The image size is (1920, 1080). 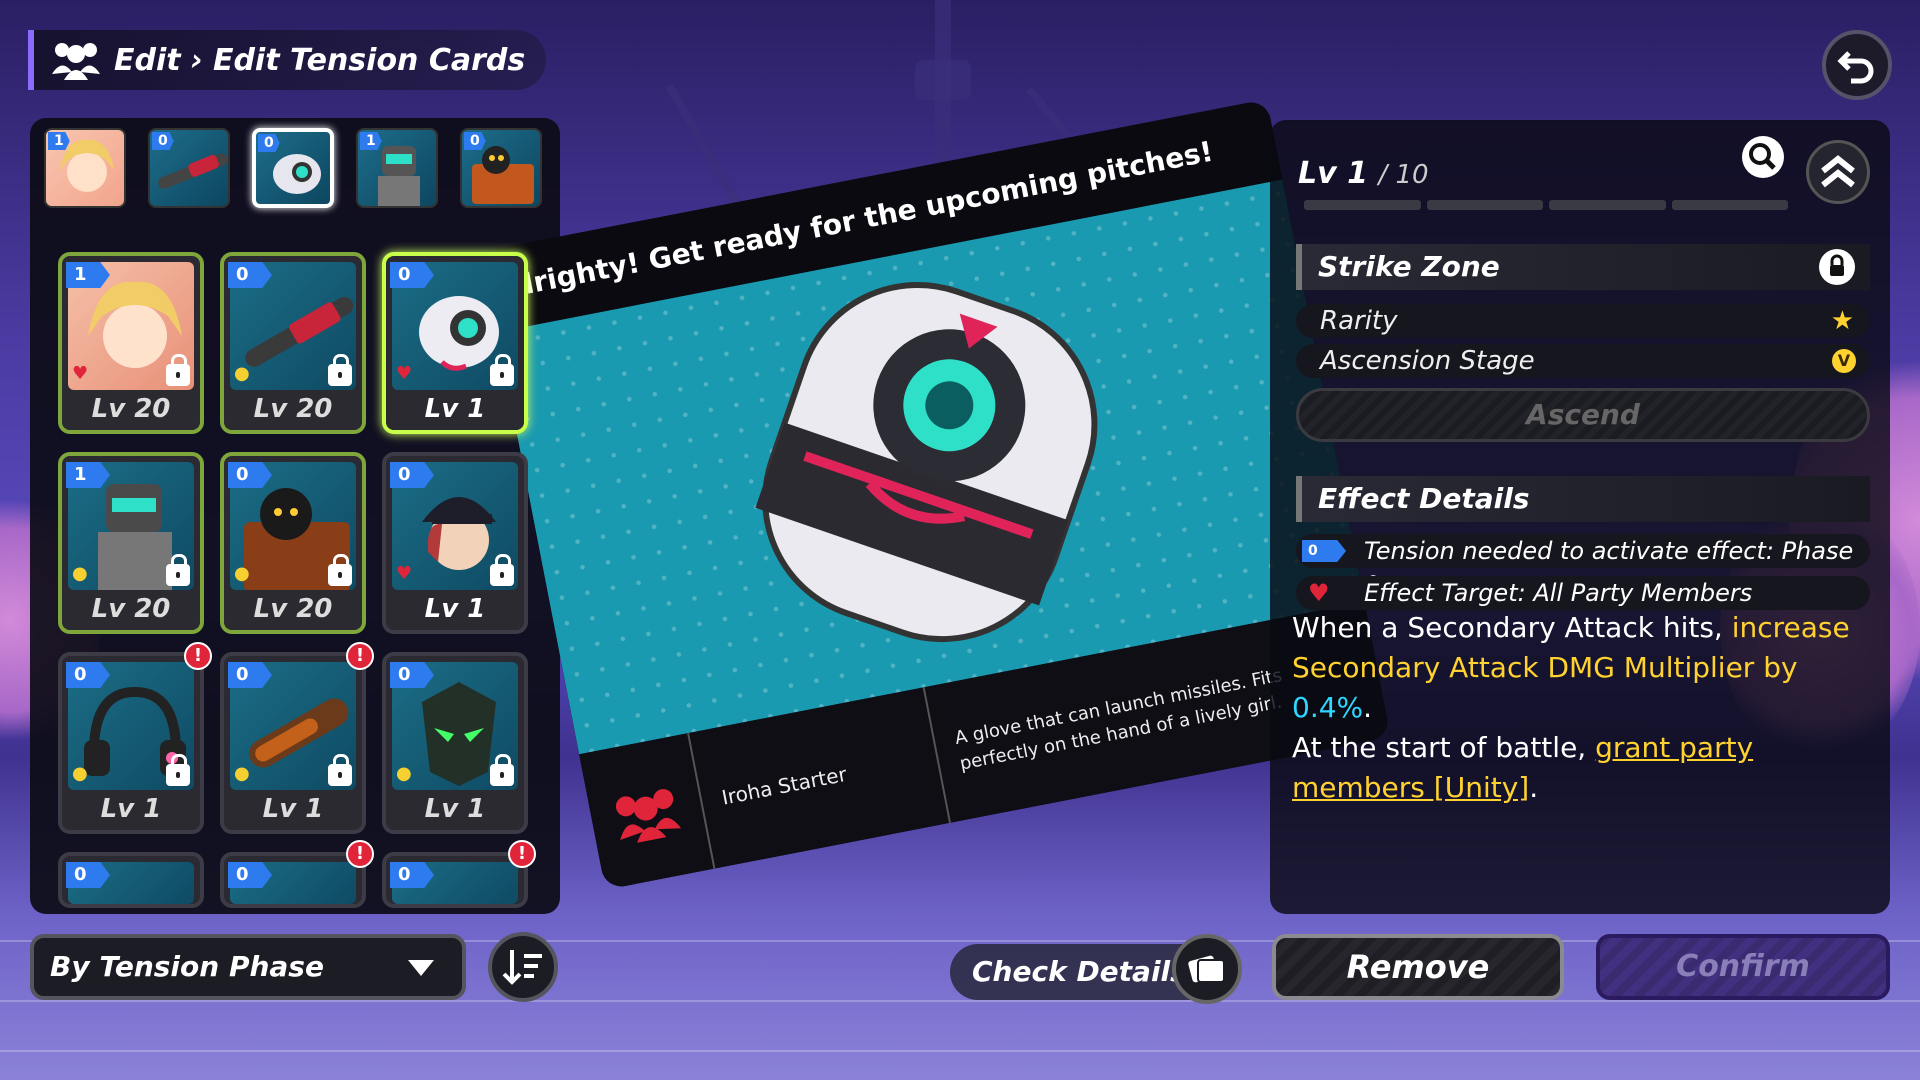 What do you see at coordinates (455, 343) in the screenshot?
I see `card-item-selected: 0 ♥ Lv 1` at bounding box center [455, 343].